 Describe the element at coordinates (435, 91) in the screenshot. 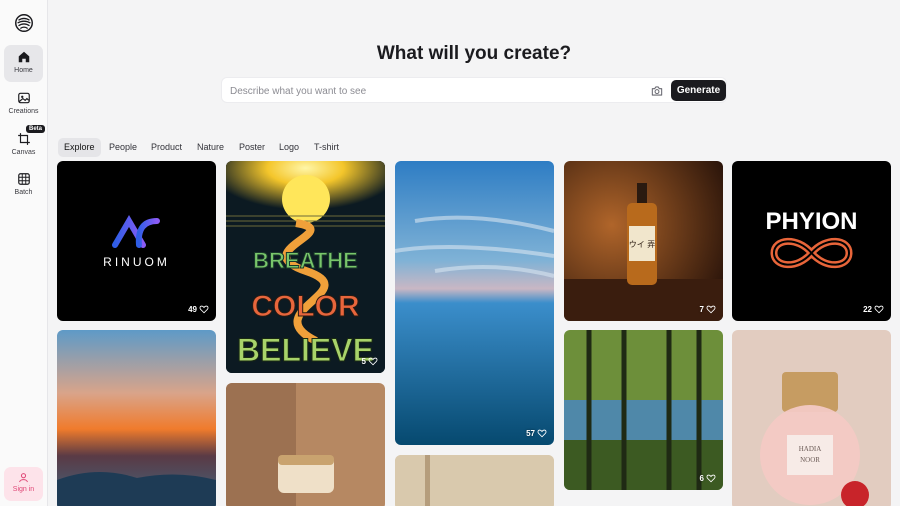

I see `prompt-input` at that location.